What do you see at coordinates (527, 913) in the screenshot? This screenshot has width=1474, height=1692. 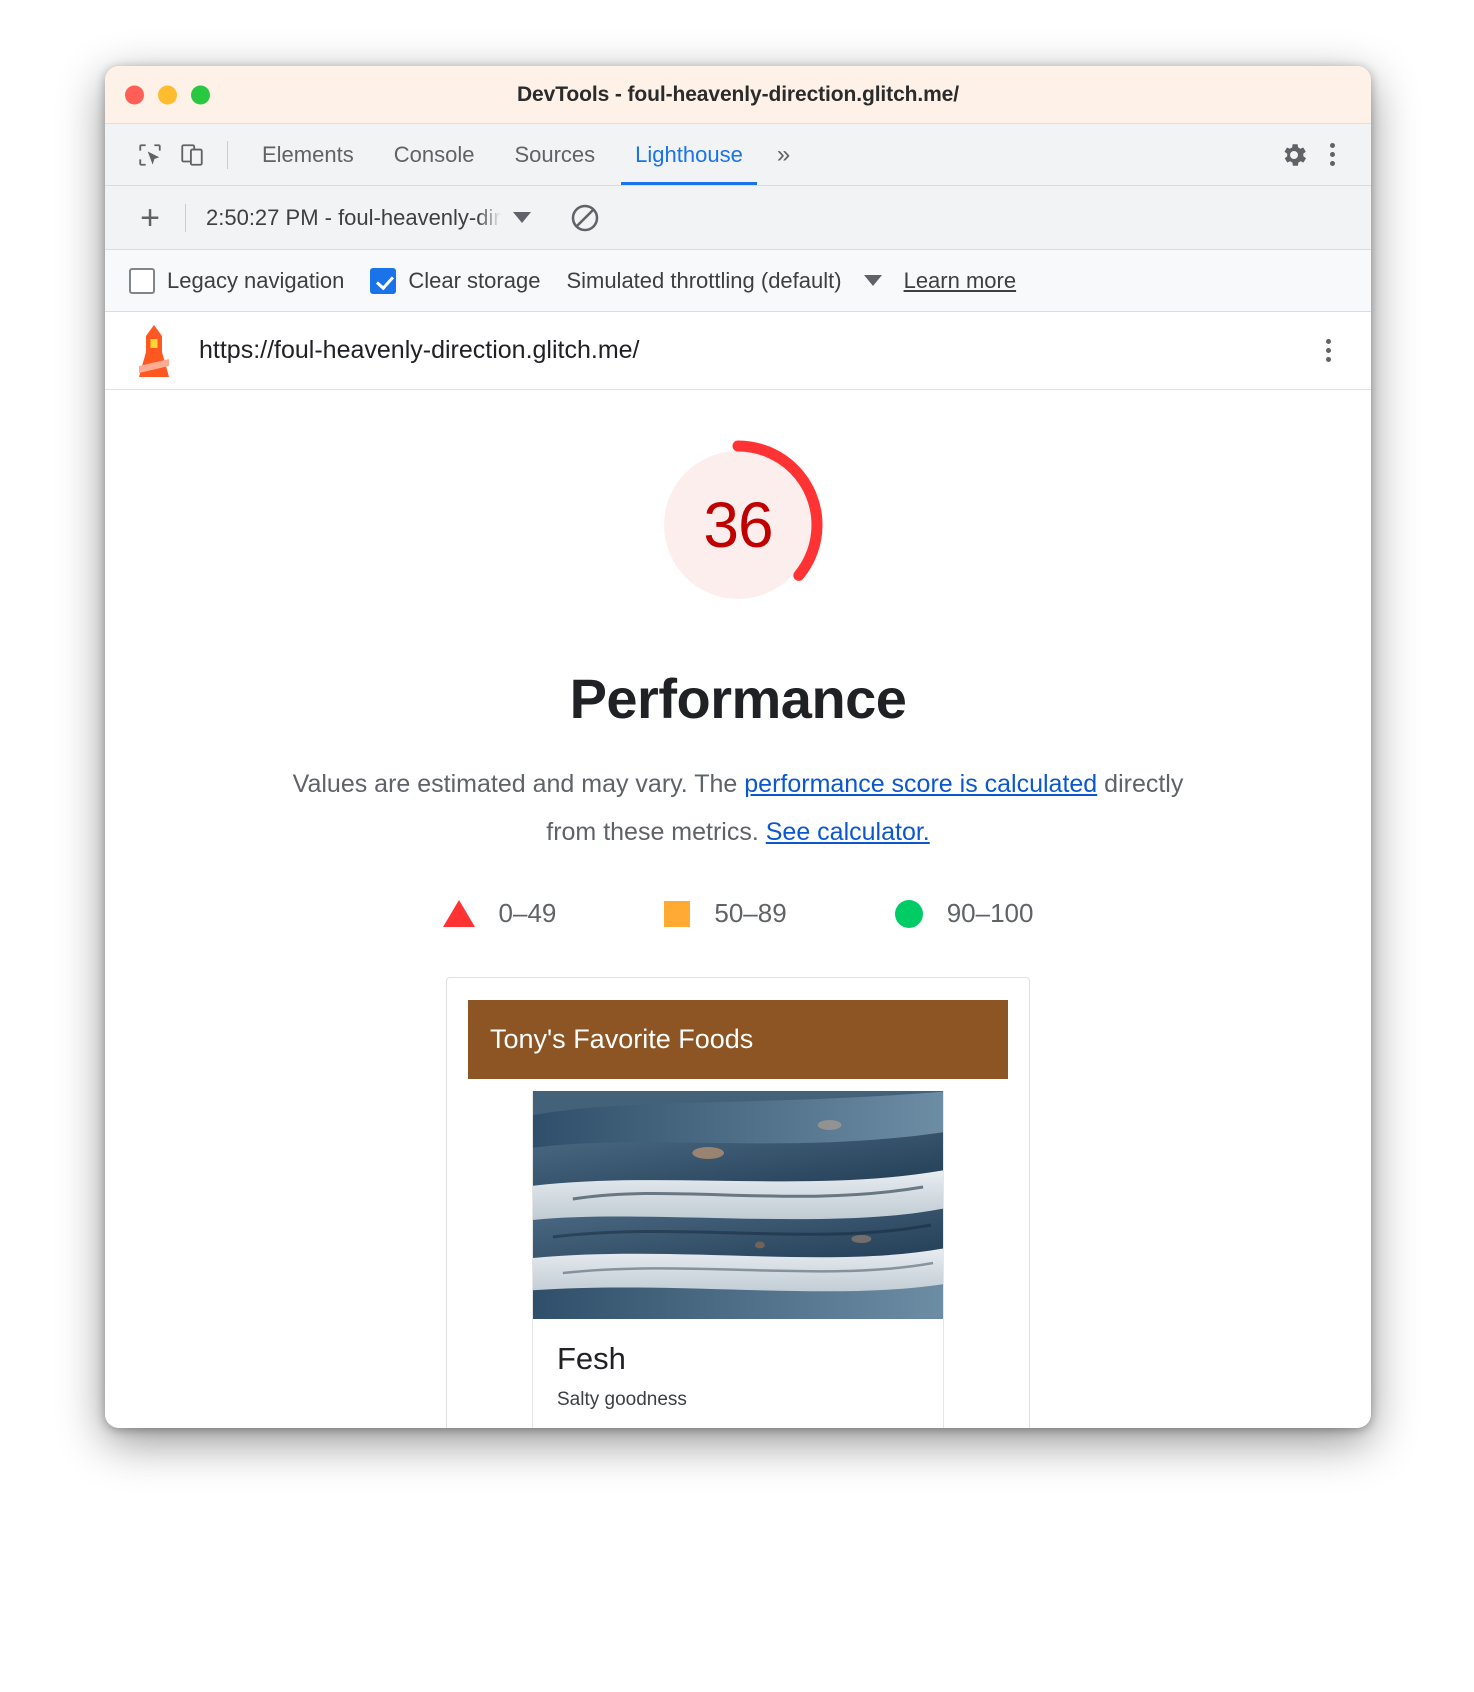 I see `legend-label-fail: 0–49` at bounding box center [527, 913].